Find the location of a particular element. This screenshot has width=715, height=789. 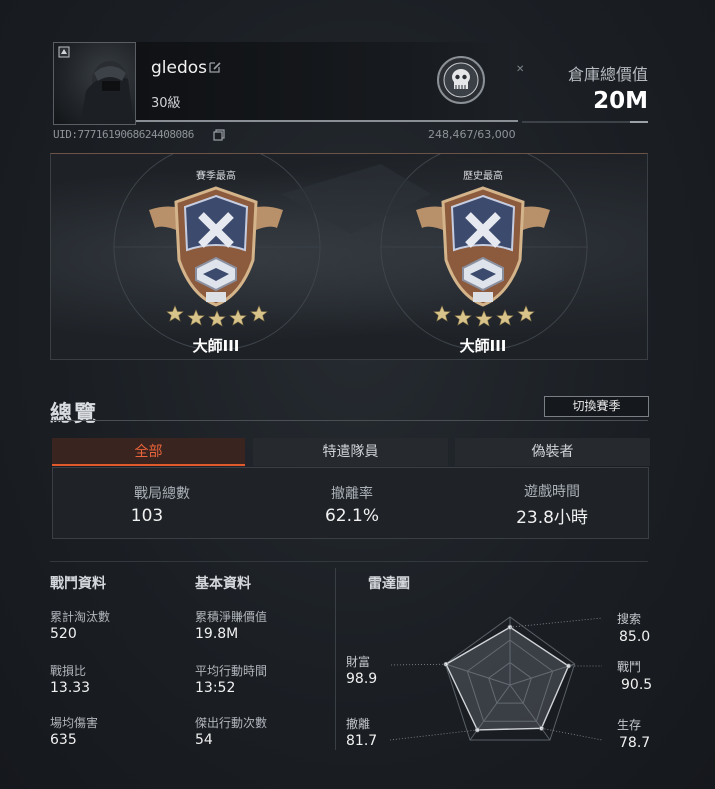

tab-disguisers: 偽裝者 is located at coordinates (552, 452).